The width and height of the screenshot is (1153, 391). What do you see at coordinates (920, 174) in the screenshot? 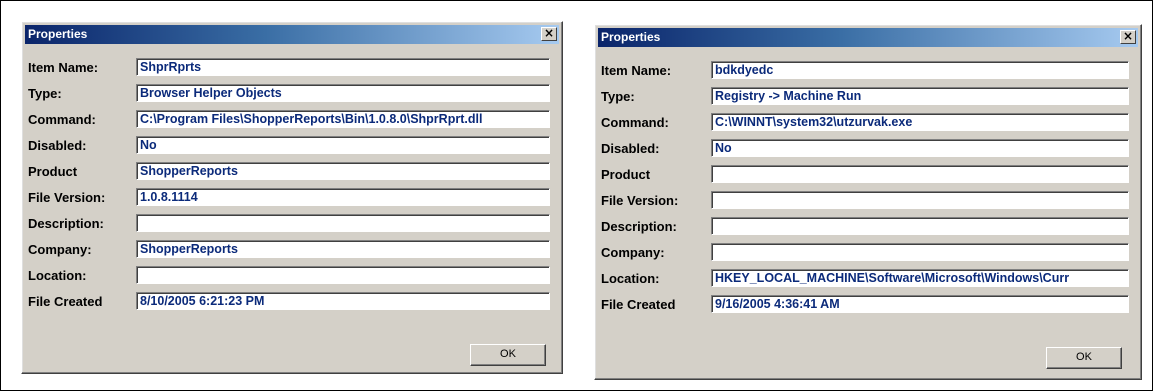
I see `product-field` at bounding box center [920, 174].